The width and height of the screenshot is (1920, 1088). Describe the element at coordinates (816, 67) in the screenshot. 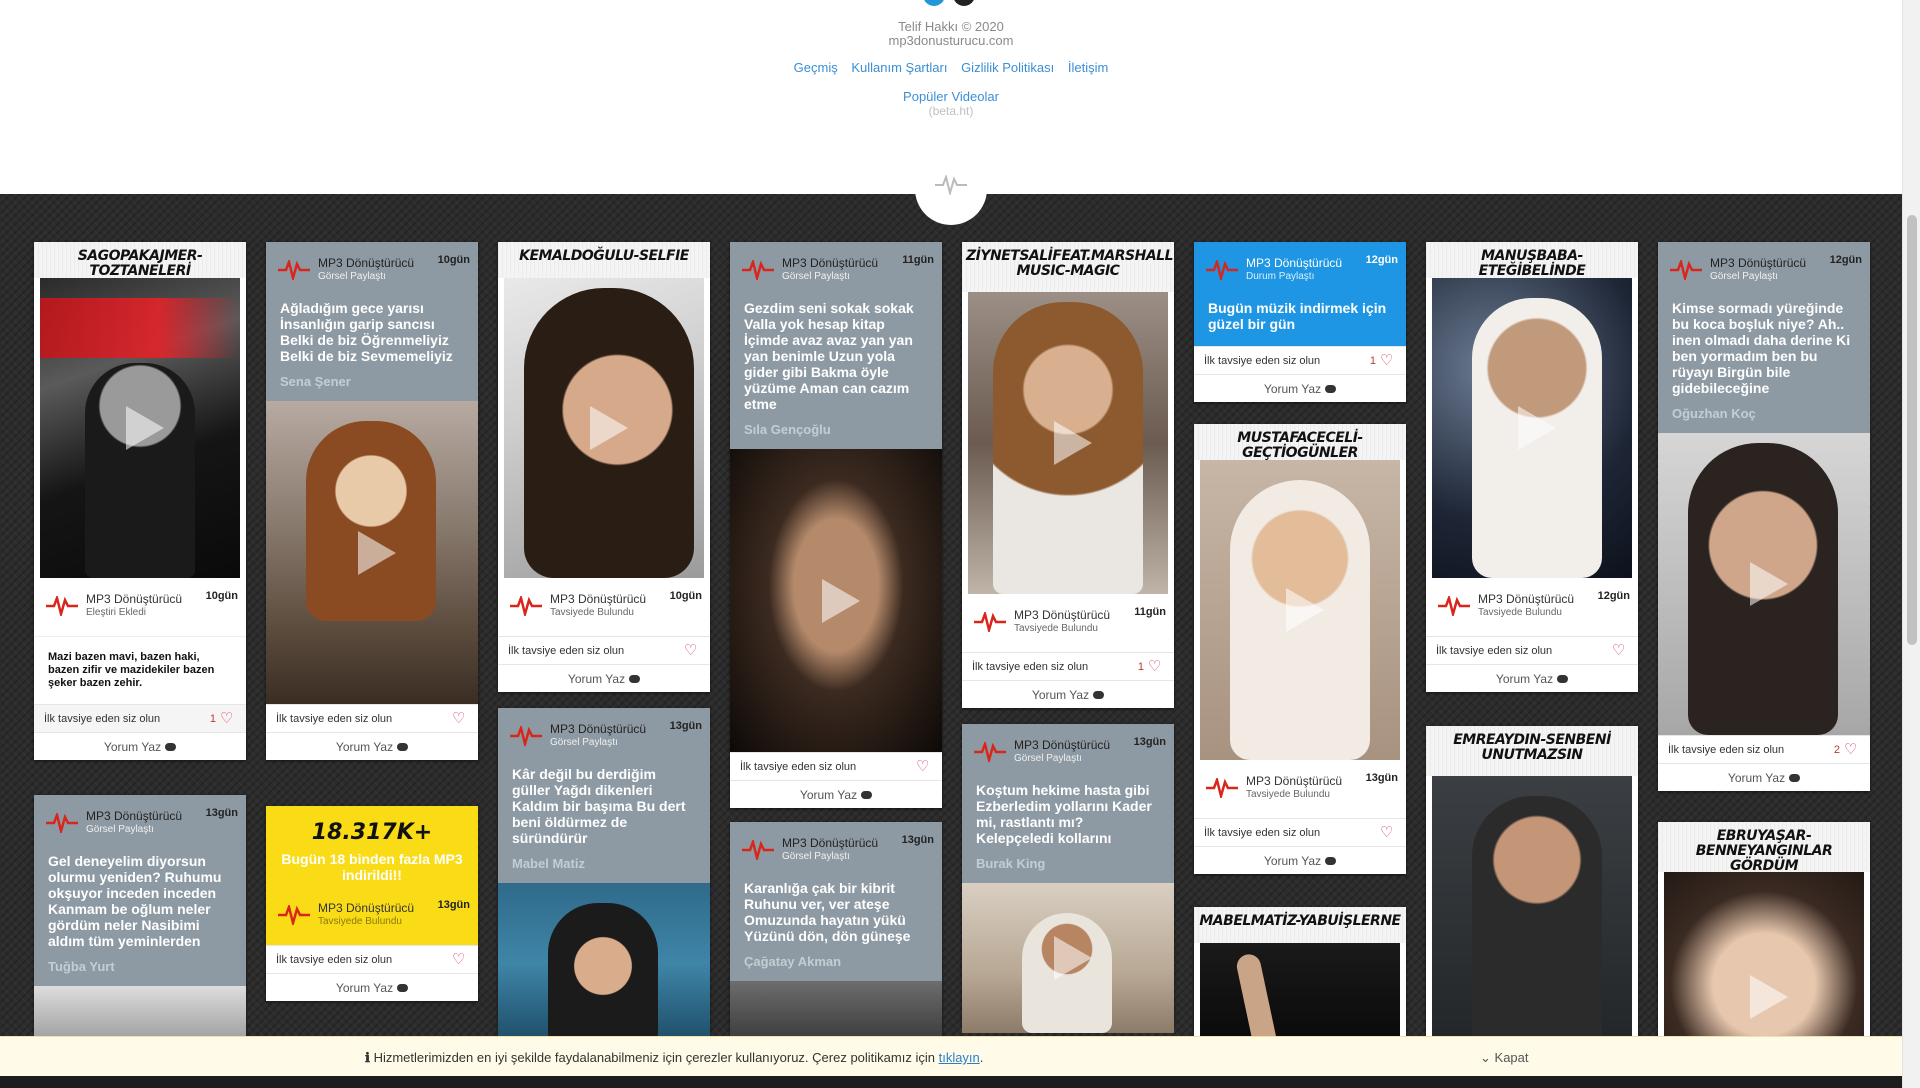

I see `link-history: Geçmiş` at that location.